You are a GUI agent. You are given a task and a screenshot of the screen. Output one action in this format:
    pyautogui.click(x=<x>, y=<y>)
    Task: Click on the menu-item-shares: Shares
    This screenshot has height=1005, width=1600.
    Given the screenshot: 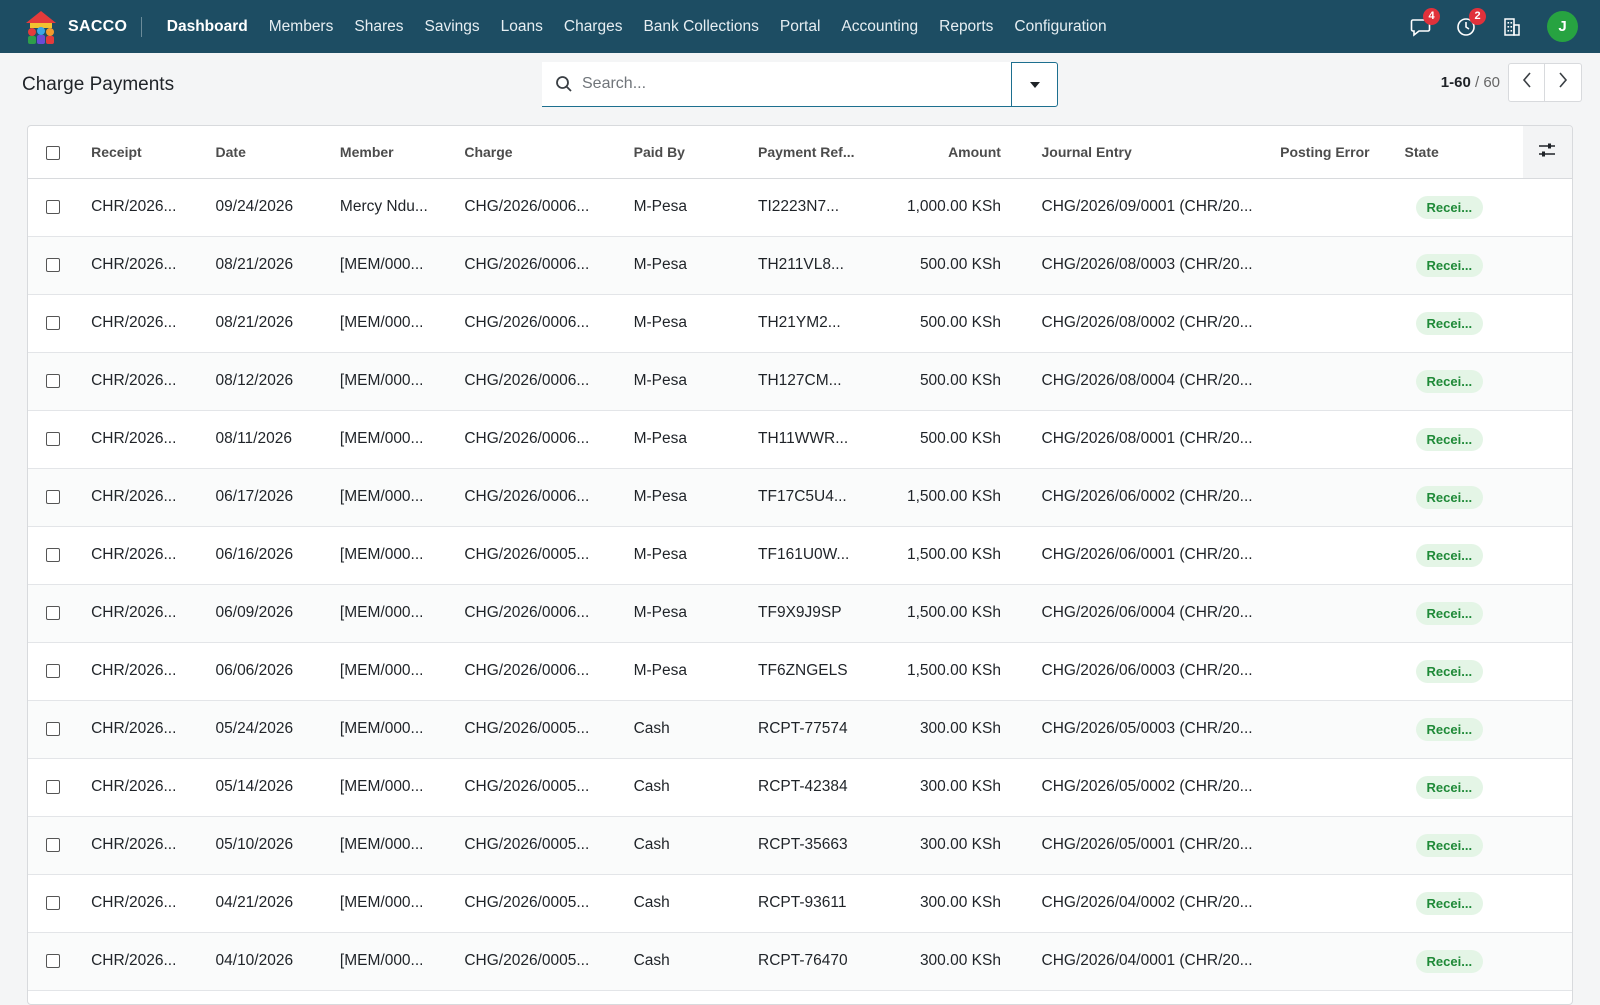 What is the action you would take?
    pyautogui.click(x=379, y=27)
    